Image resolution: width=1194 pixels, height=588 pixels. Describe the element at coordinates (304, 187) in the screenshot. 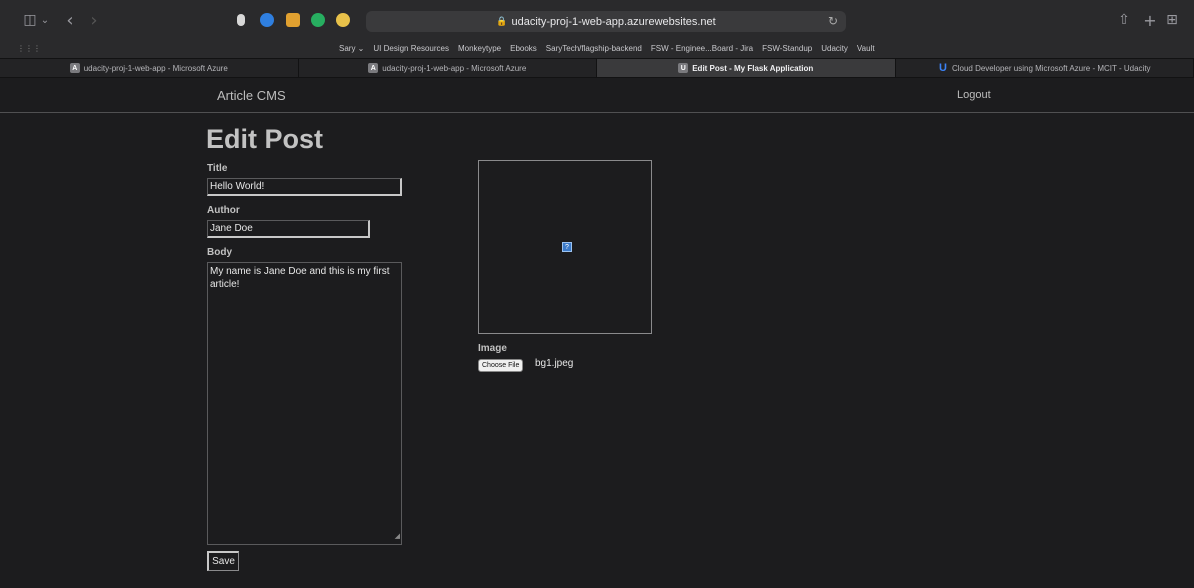

I see `title-input: Hello World!` at that location.